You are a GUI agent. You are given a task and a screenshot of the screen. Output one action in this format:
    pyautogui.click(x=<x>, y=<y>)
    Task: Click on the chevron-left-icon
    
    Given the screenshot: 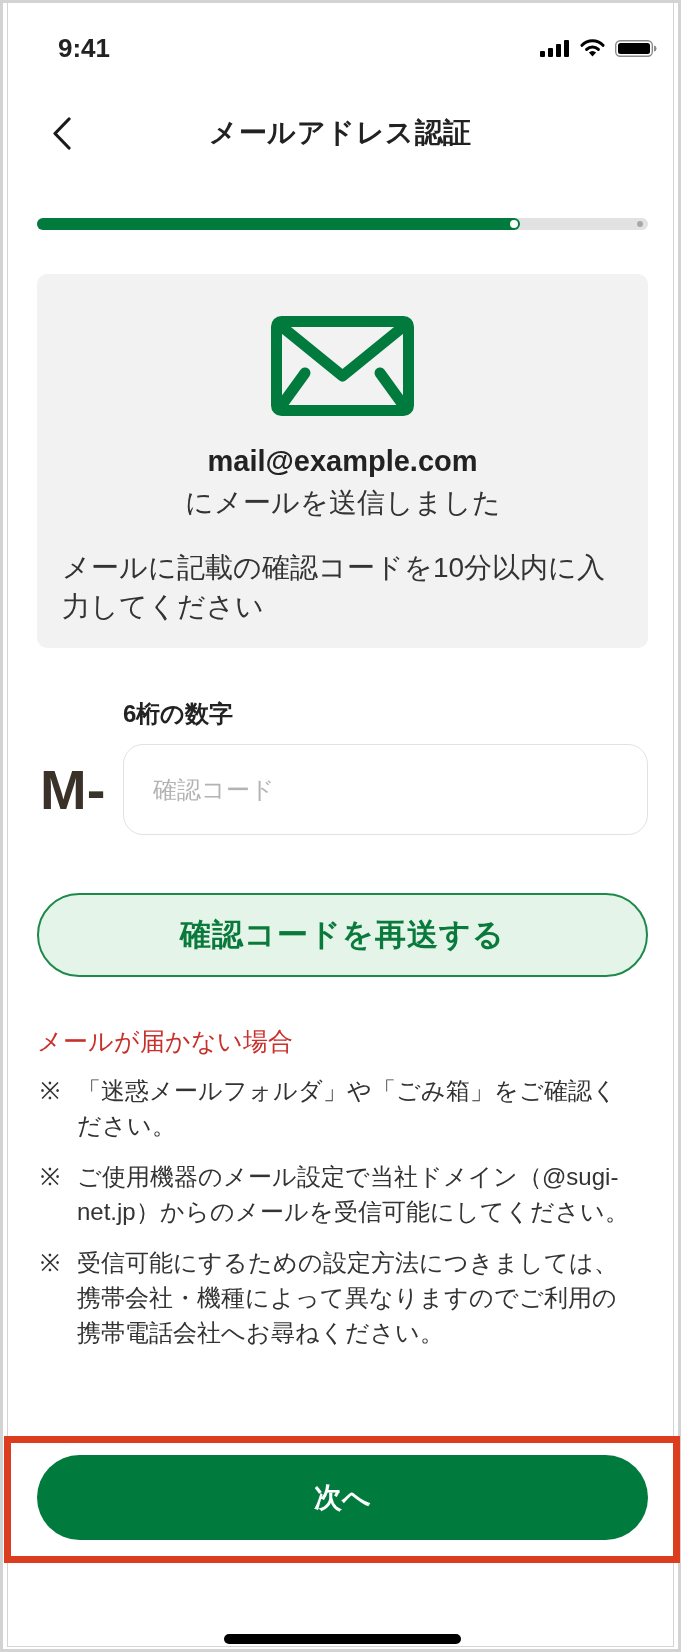 What is the action you would take?
    pyautogui.click(x=62, y=133)
    